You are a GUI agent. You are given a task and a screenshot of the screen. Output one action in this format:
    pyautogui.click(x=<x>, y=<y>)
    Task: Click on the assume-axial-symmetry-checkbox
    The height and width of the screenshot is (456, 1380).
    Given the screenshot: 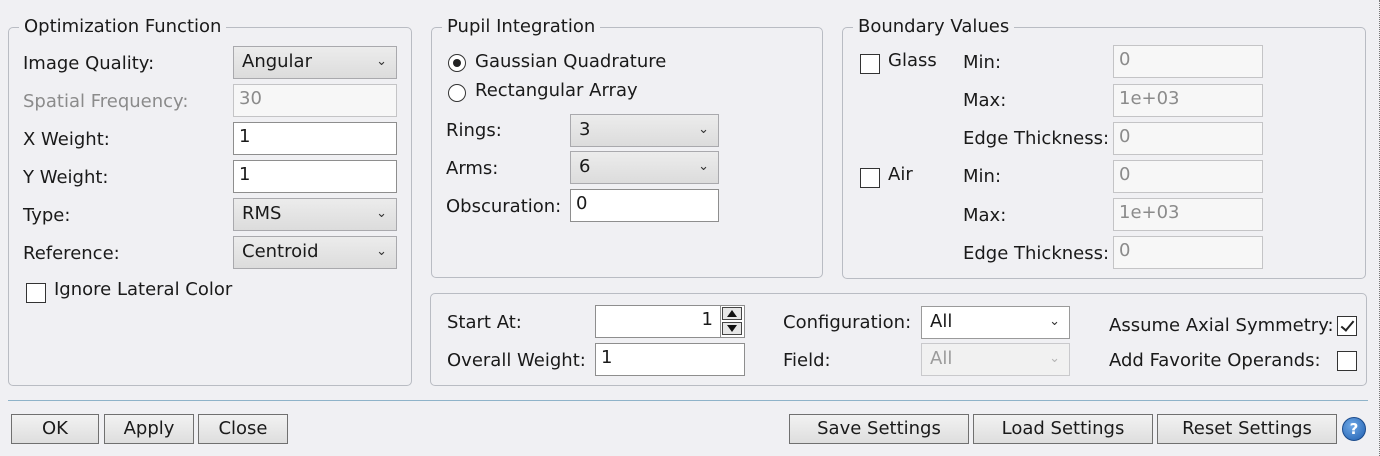 What is the action you would take?
    pyautogui.click(x=1347, y=326)
    